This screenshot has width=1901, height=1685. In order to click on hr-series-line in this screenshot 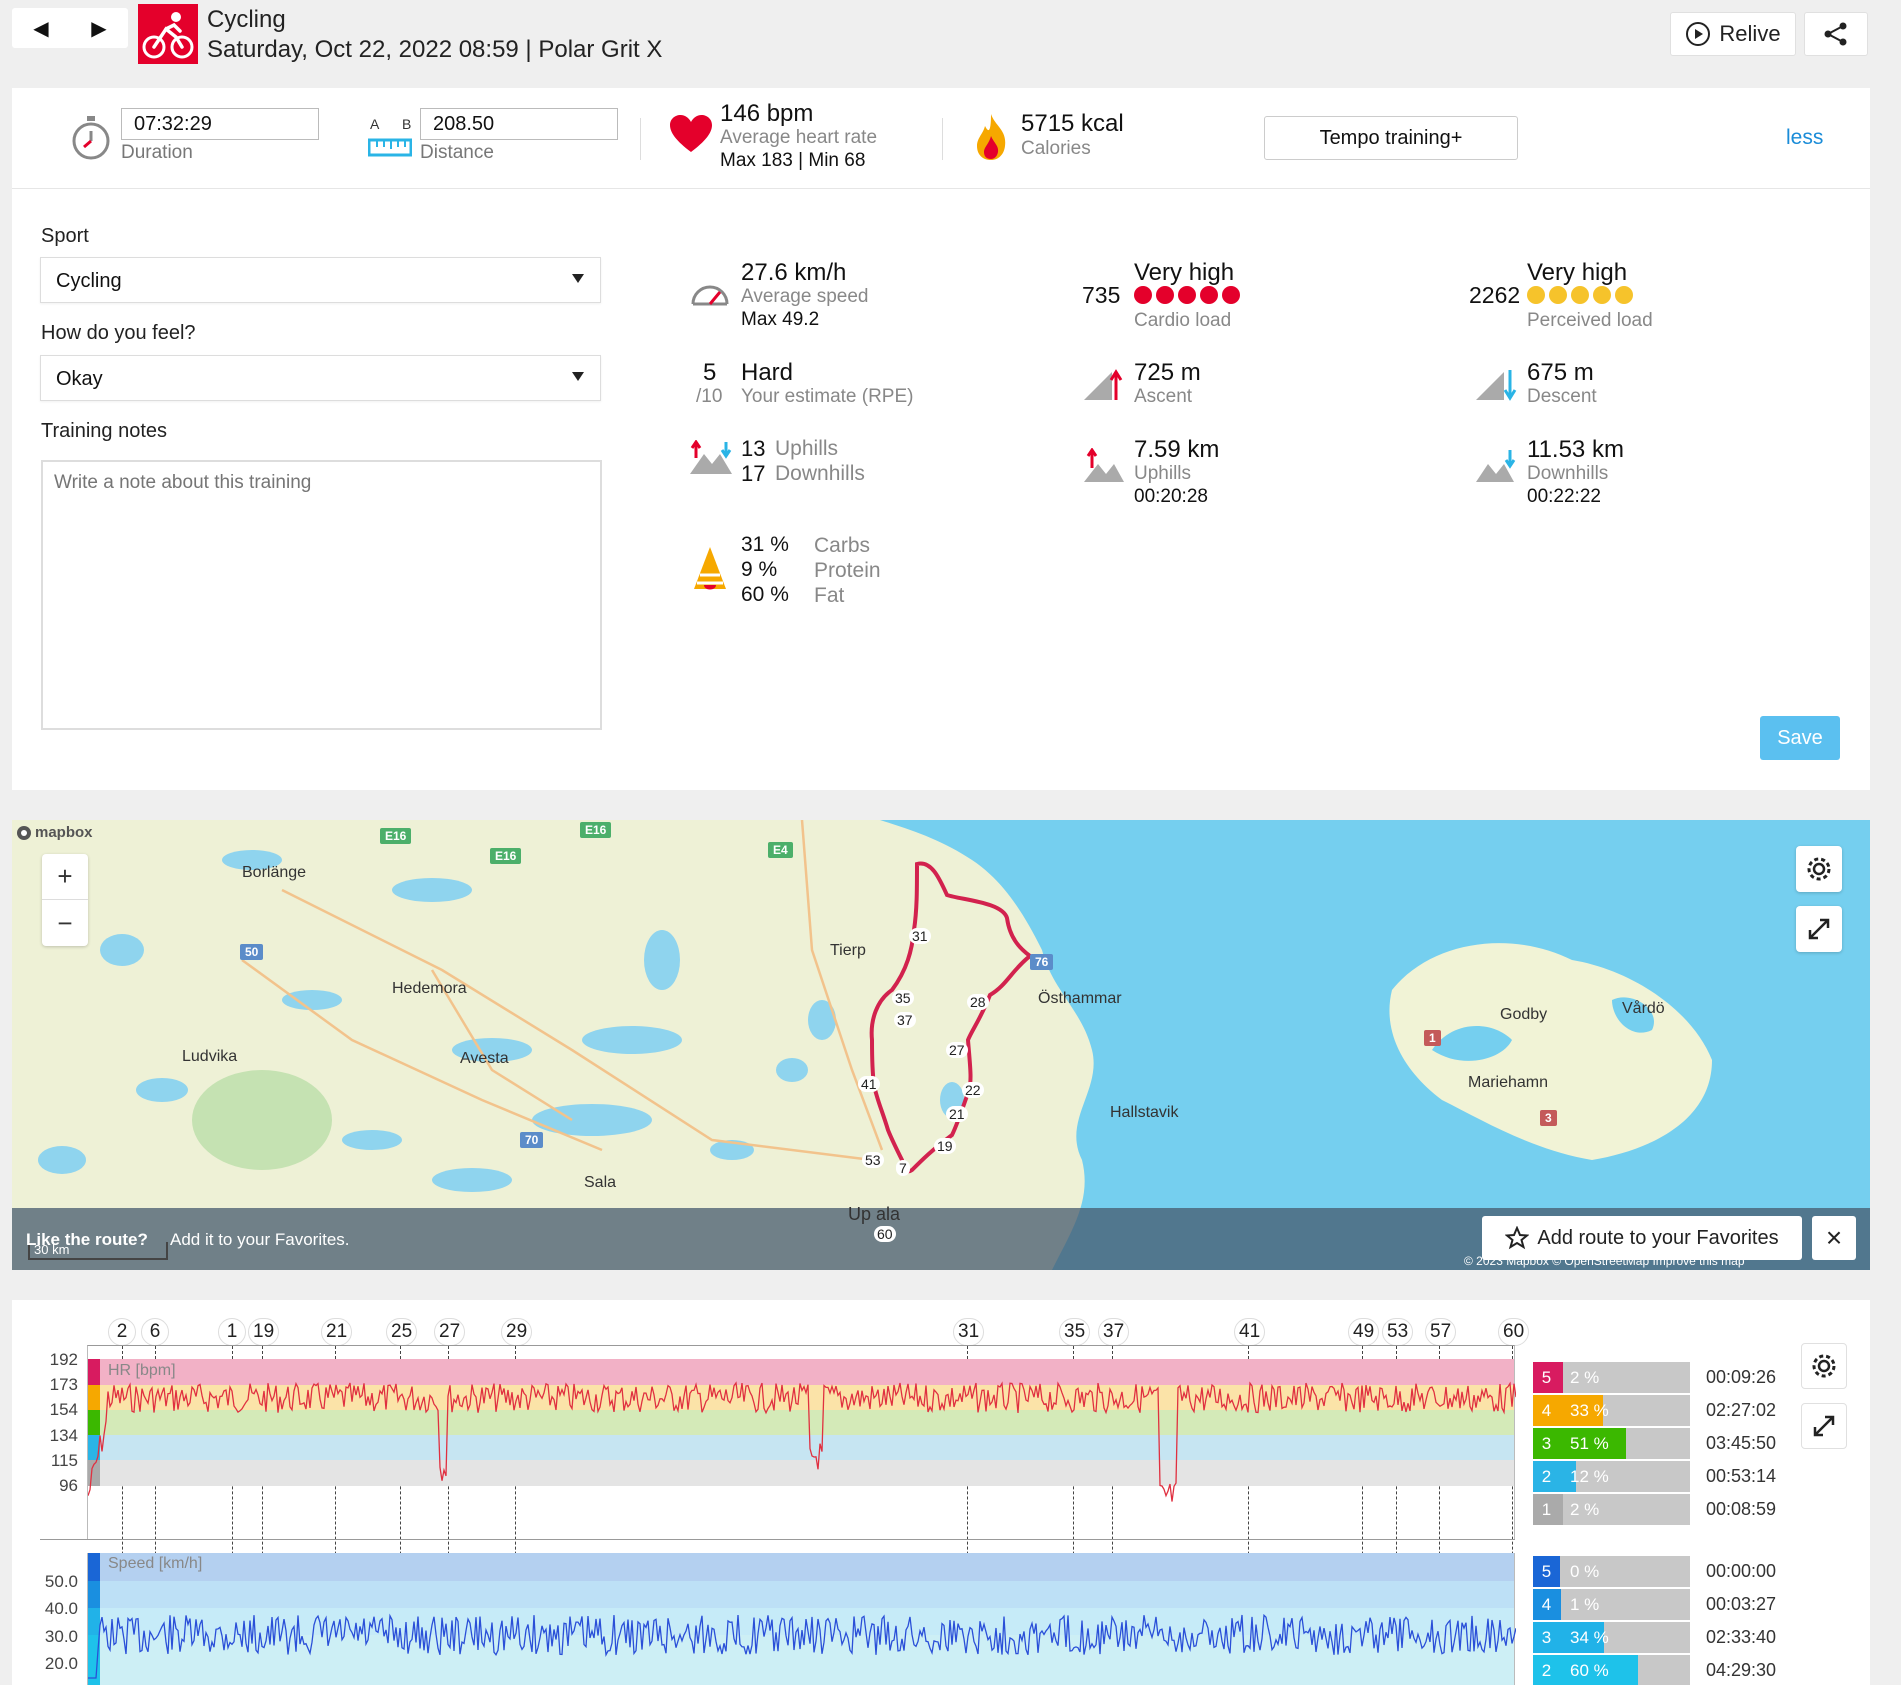, I will do `click(802, 1441)`.